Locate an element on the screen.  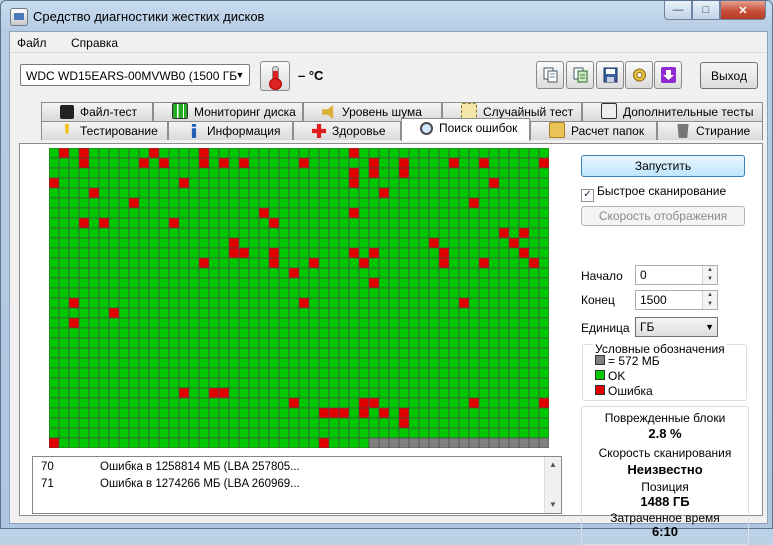
save-button is located at coordinates (610, 75).